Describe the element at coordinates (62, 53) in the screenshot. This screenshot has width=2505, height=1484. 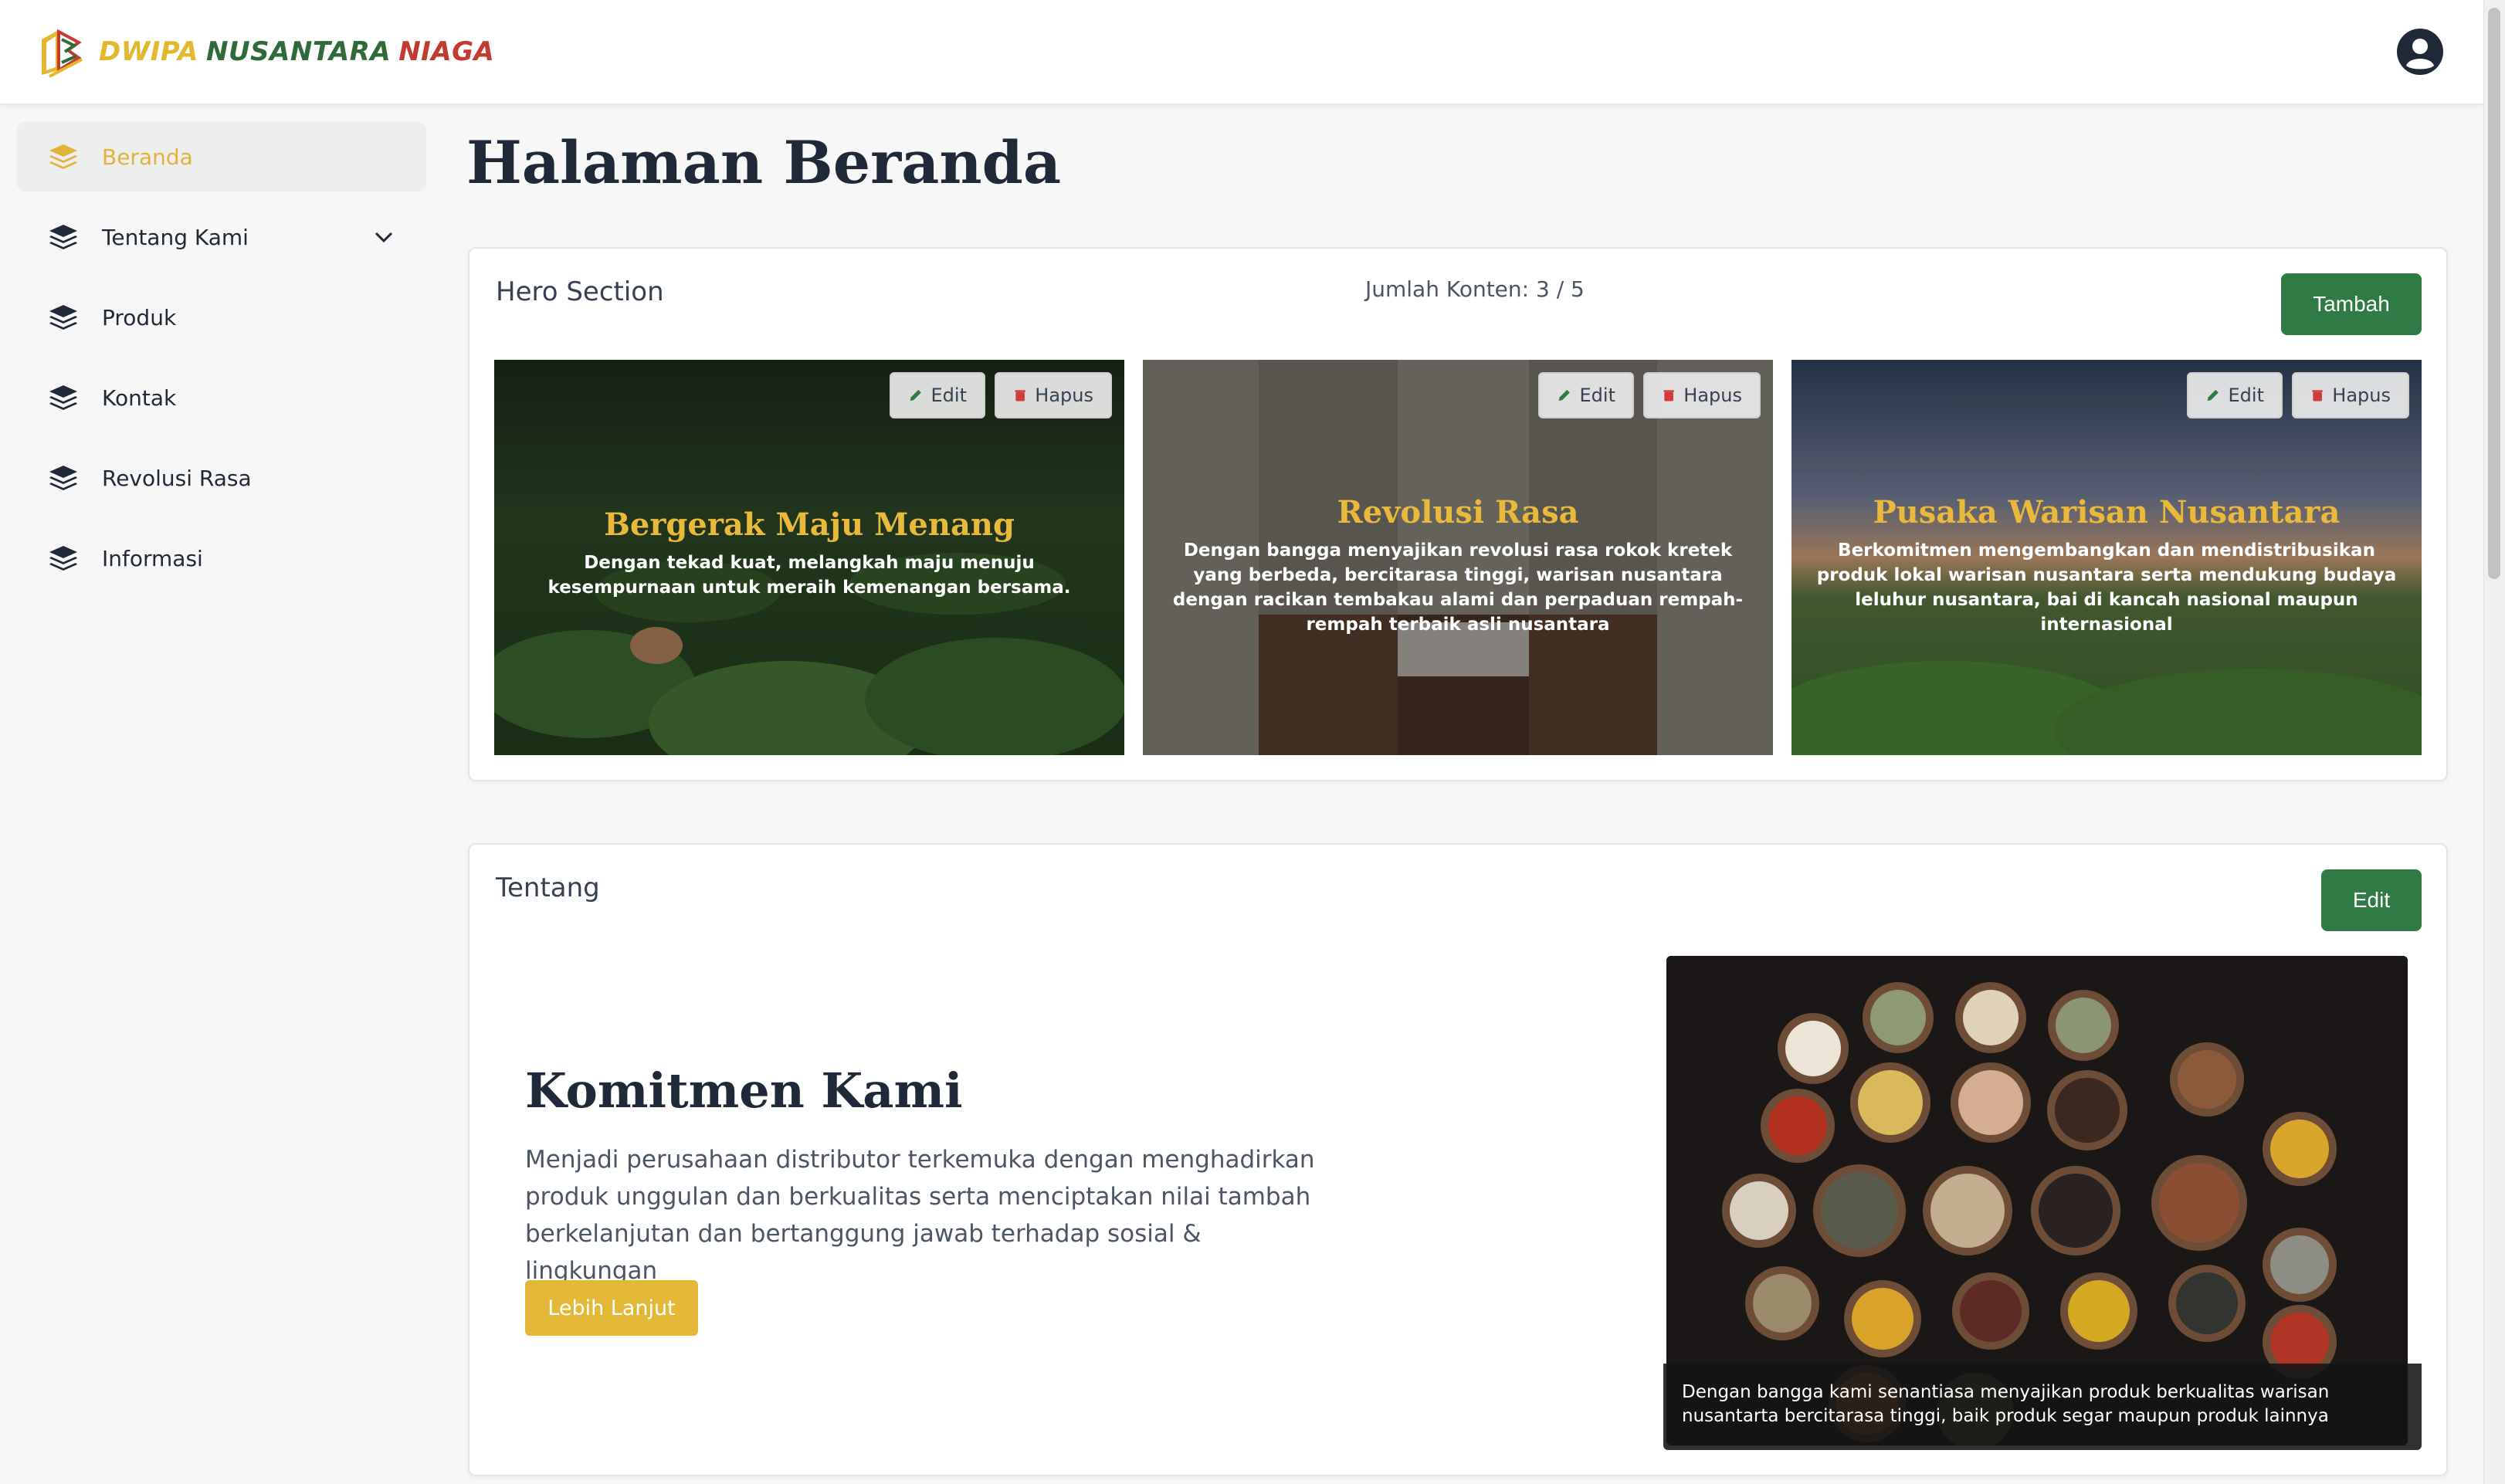
I see `brand-logo-icon` at that location.